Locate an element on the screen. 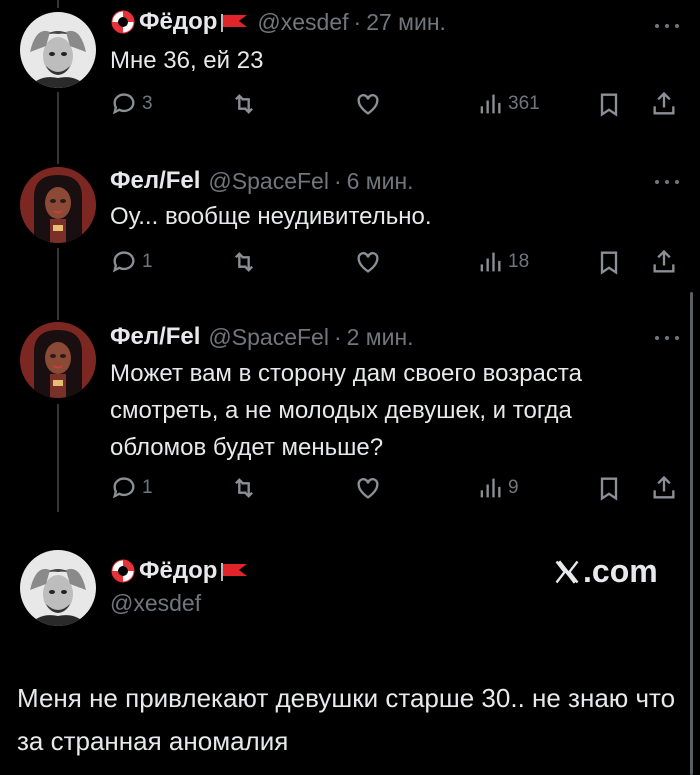  views-button: 9 is located at coordinates (497, 488).